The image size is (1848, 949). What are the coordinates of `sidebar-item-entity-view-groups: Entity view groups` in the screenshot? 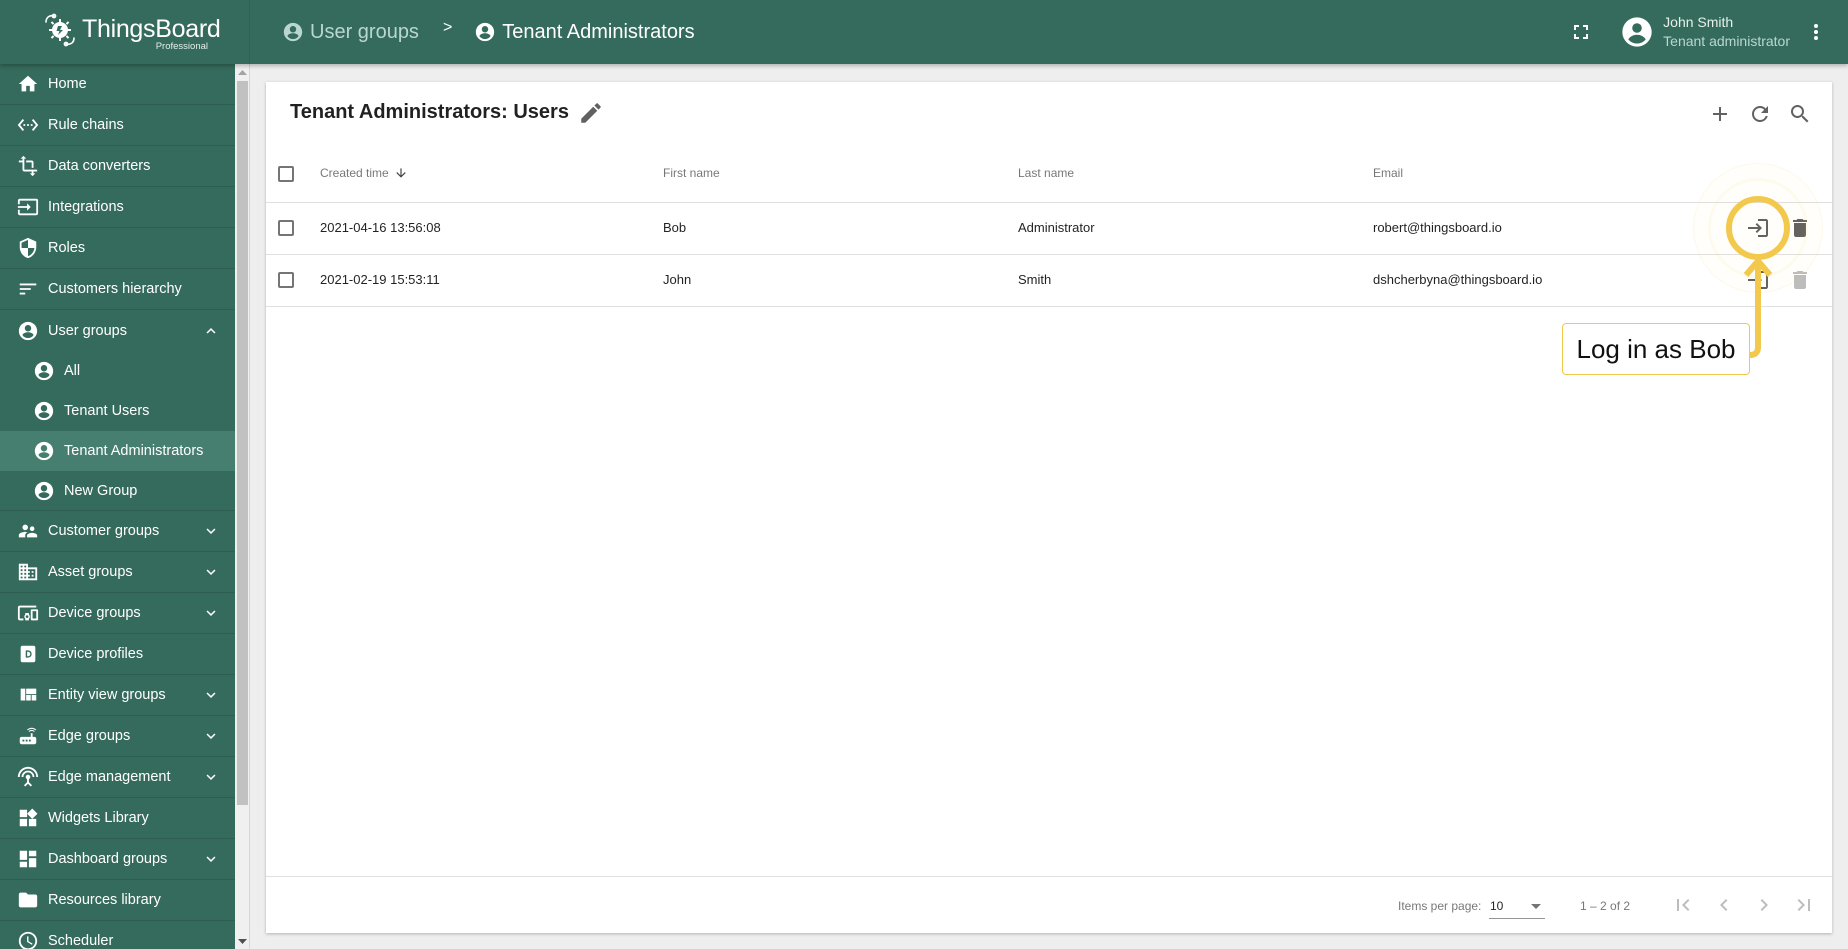 It's located at (117, 695).